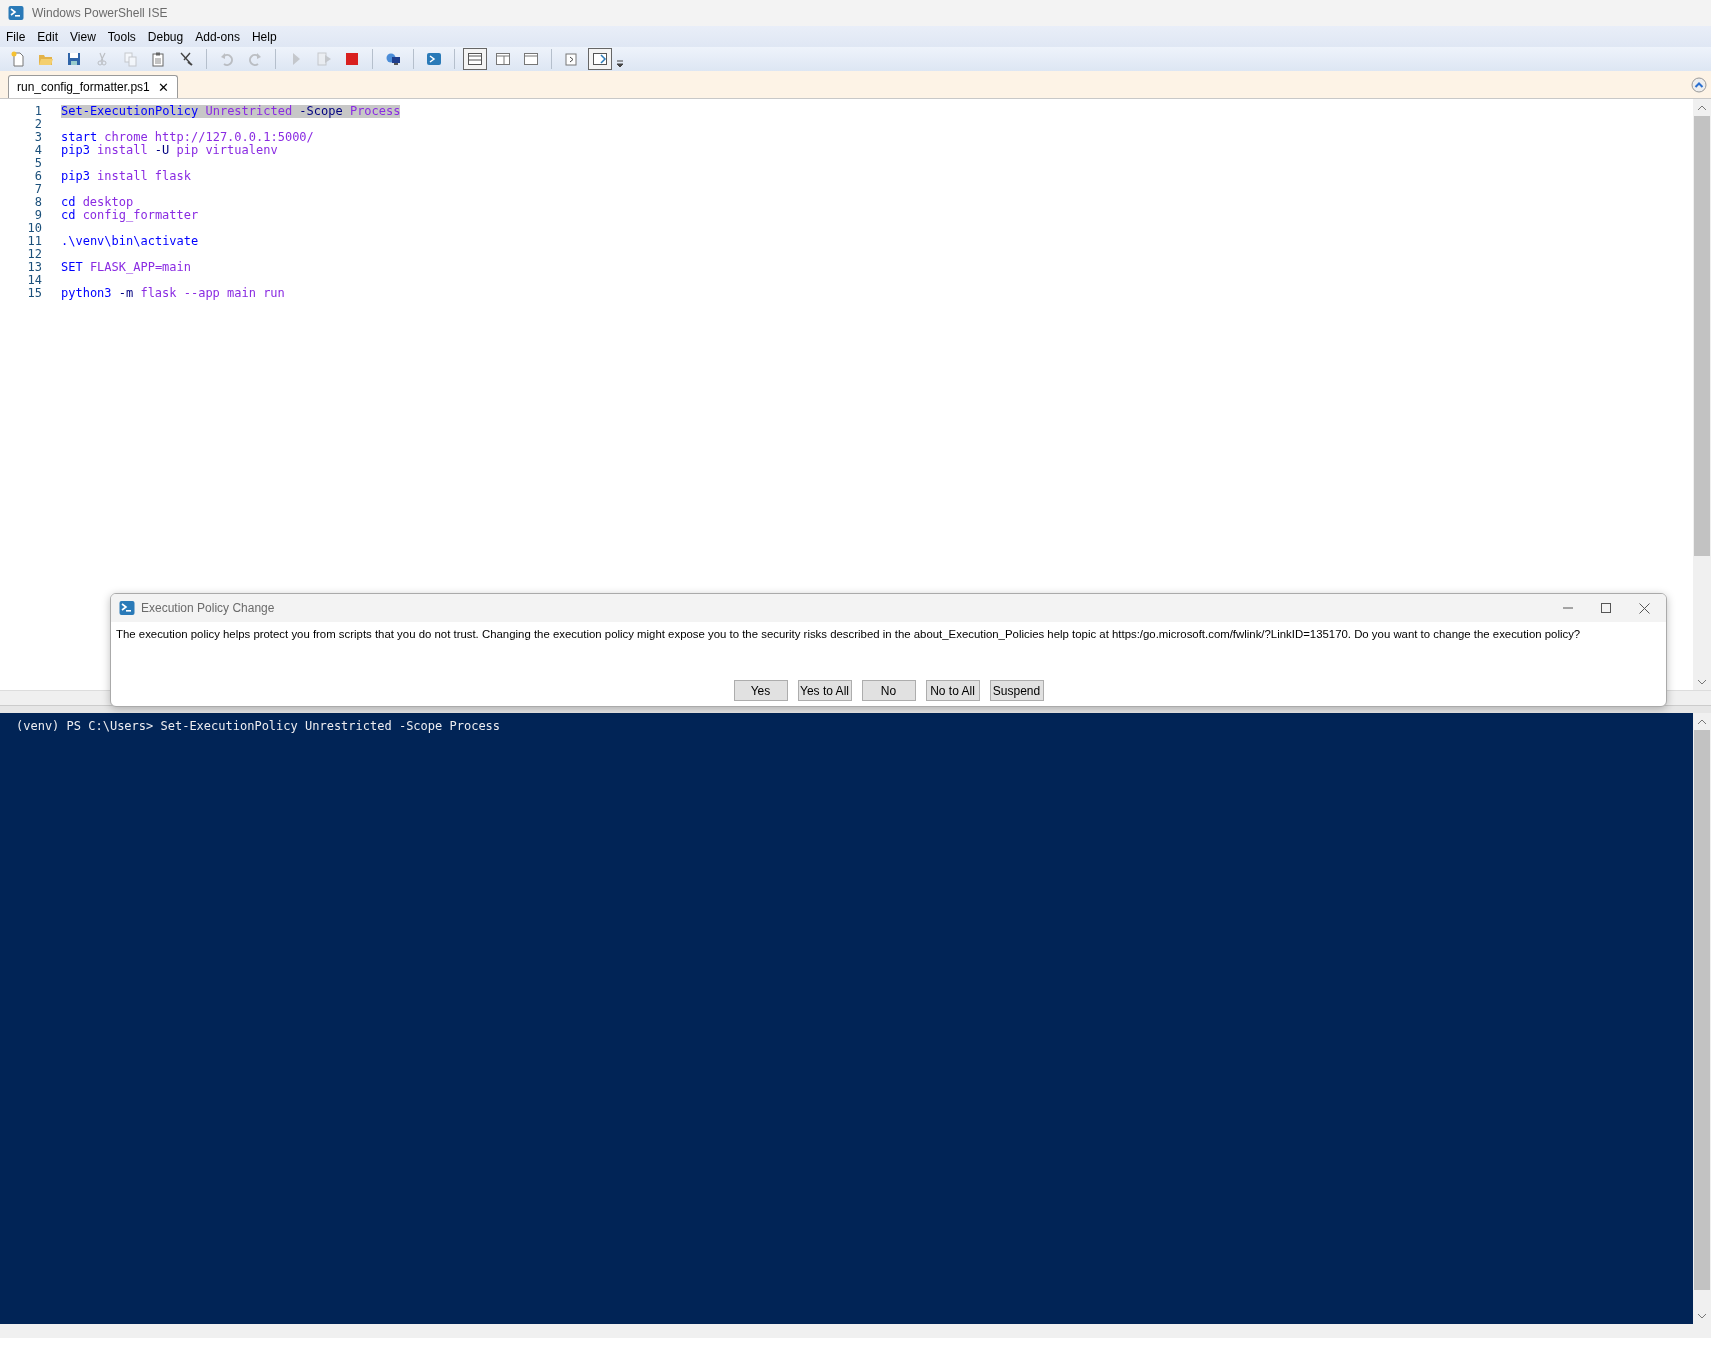 This screenshot has height=1348, width=1711. What do you see at coordinates (130, 59) in the screenshot?
I see `copy-icon` at bounding box center [130, 59].